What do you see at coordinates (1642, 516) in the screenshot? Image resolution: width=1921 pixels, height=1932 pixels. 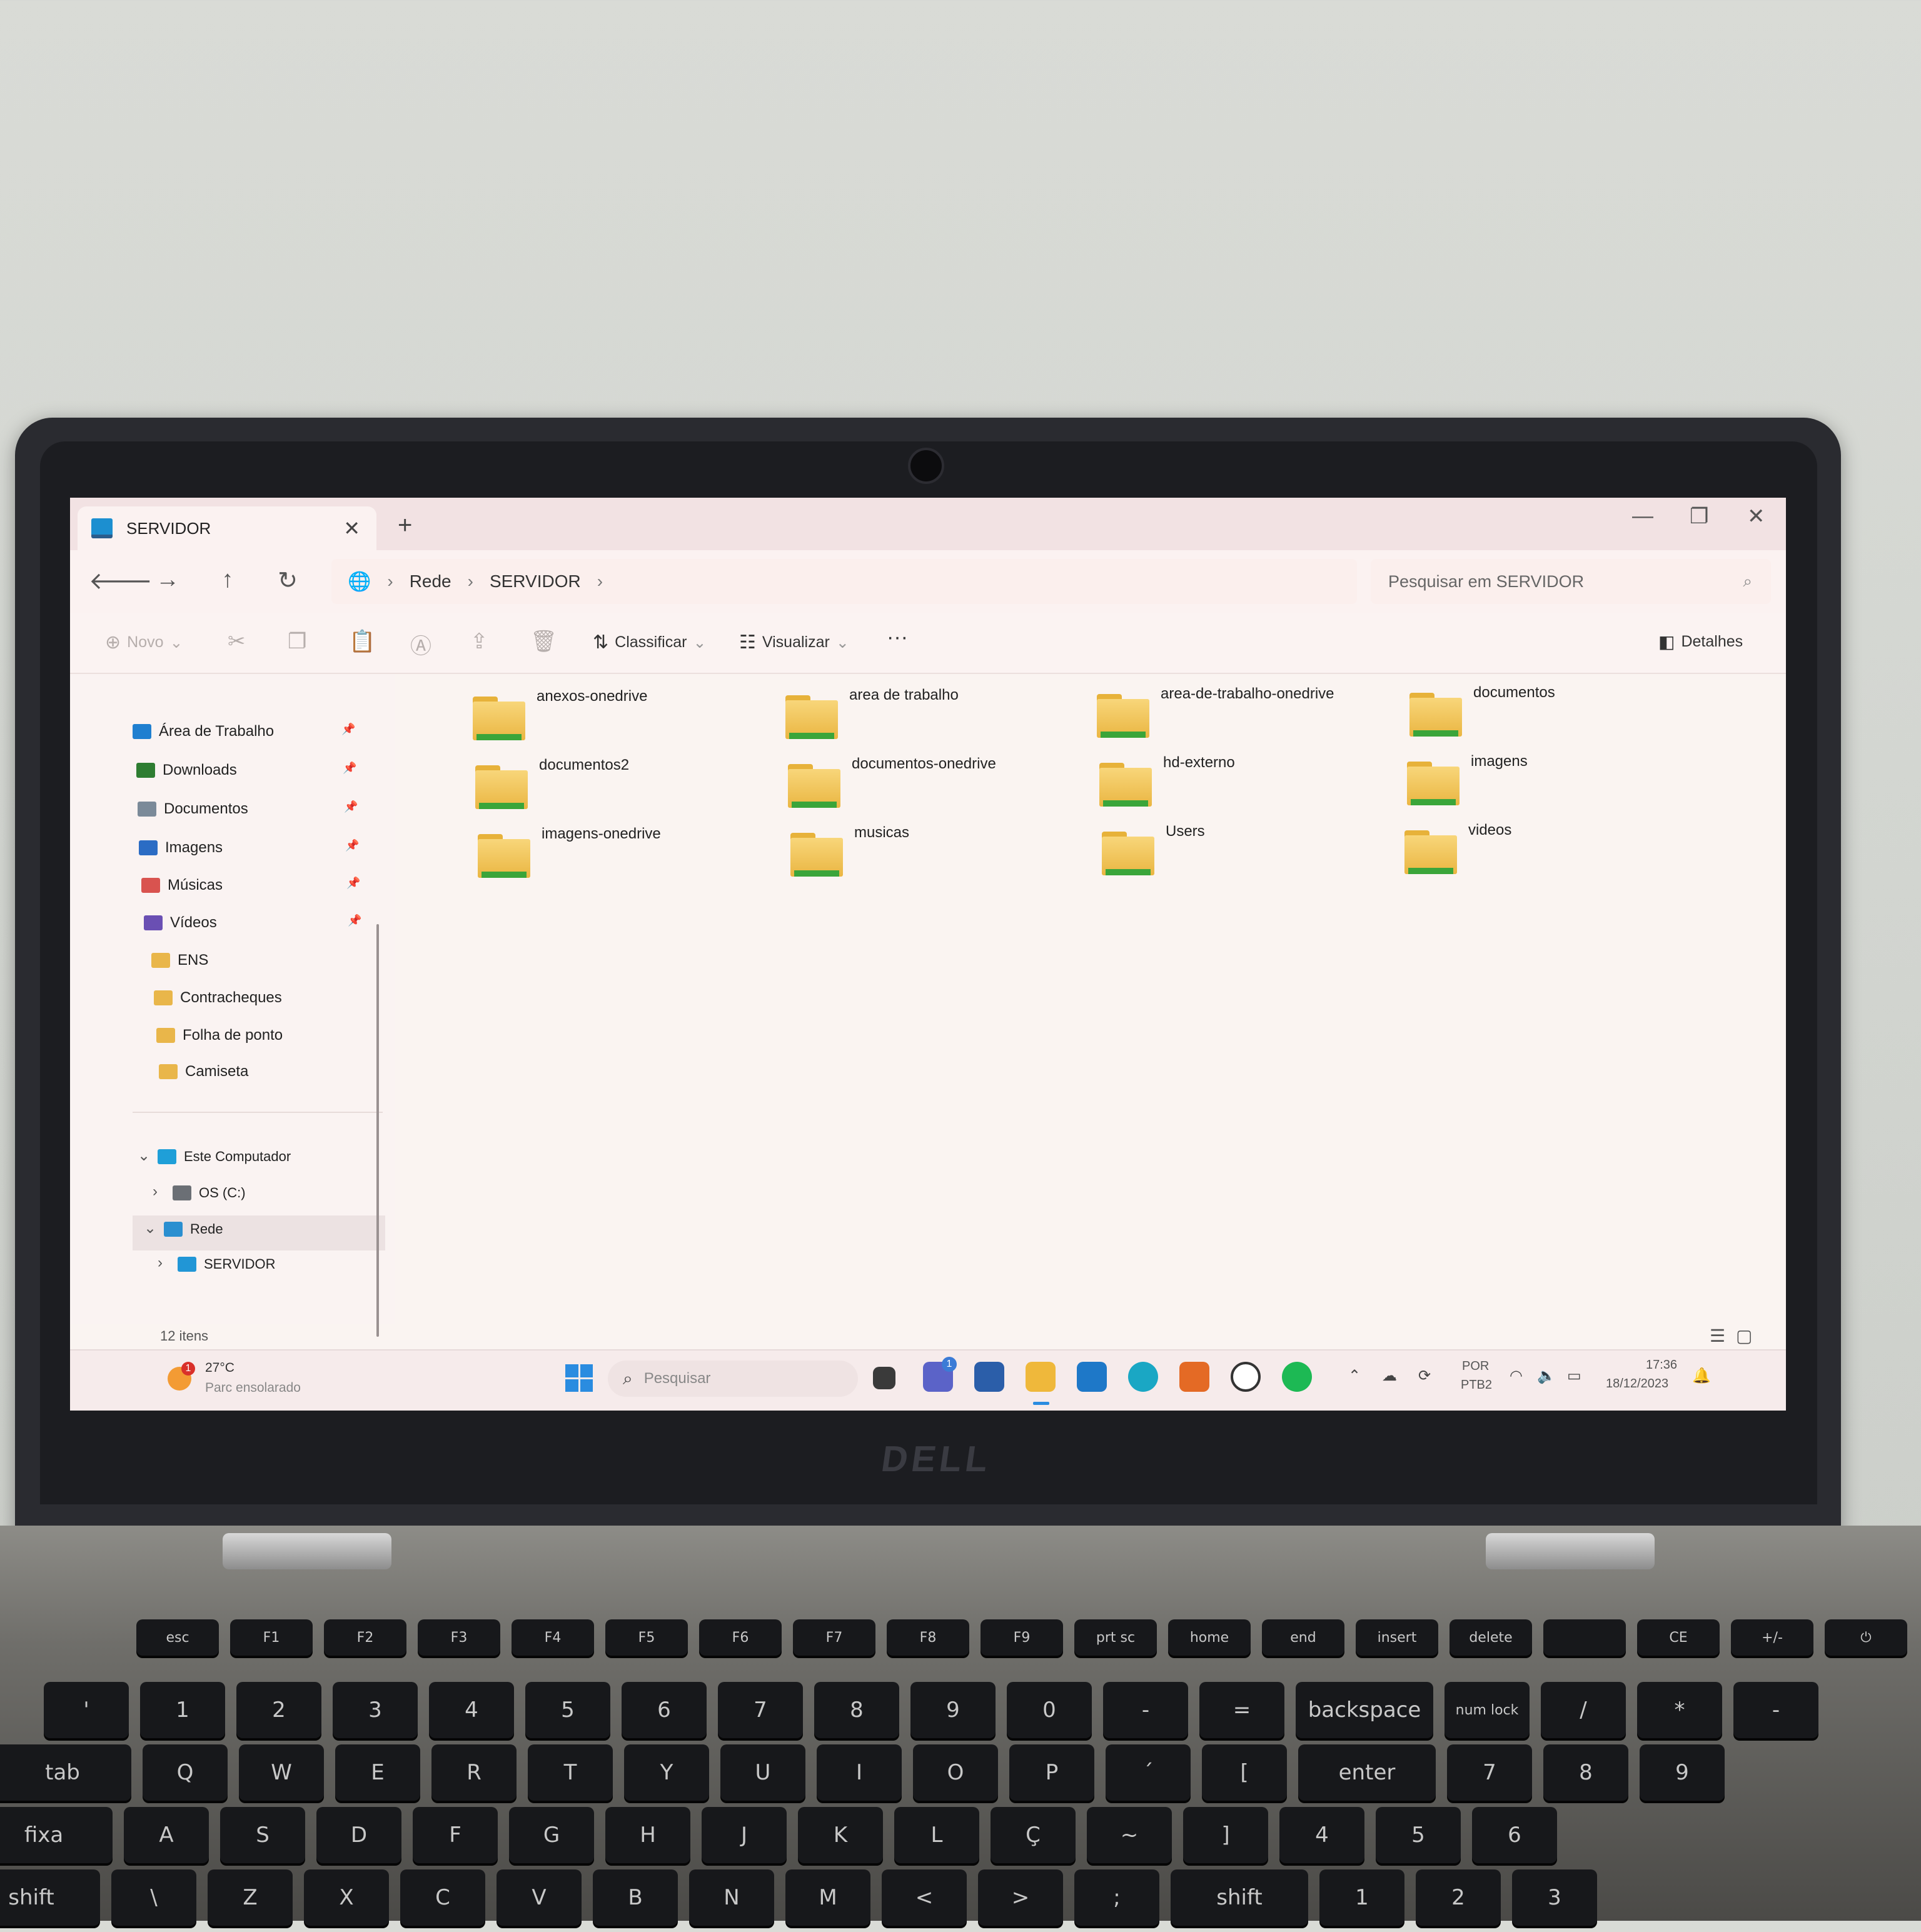 I see `minimize-button: —` at bounding box center [1642, 516].